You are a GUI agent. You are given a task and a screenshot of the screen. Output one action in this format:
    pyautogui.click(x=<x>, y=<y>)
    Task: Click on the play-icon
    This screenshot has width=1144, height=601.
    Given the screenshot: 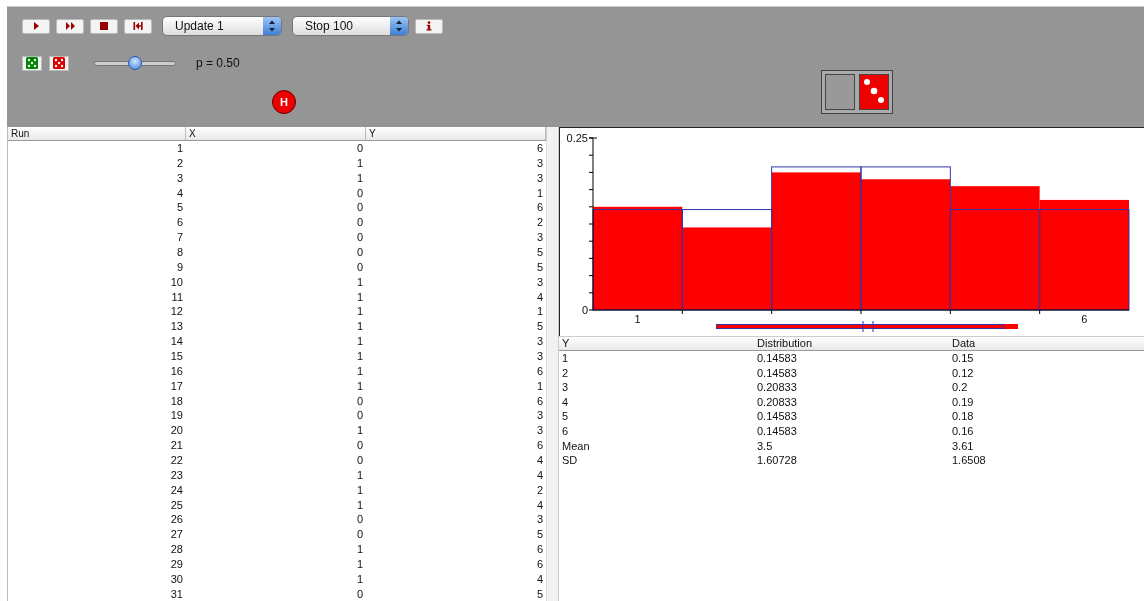 What is the action you would take?
    pyautogui.click(x=36, y=26)
    